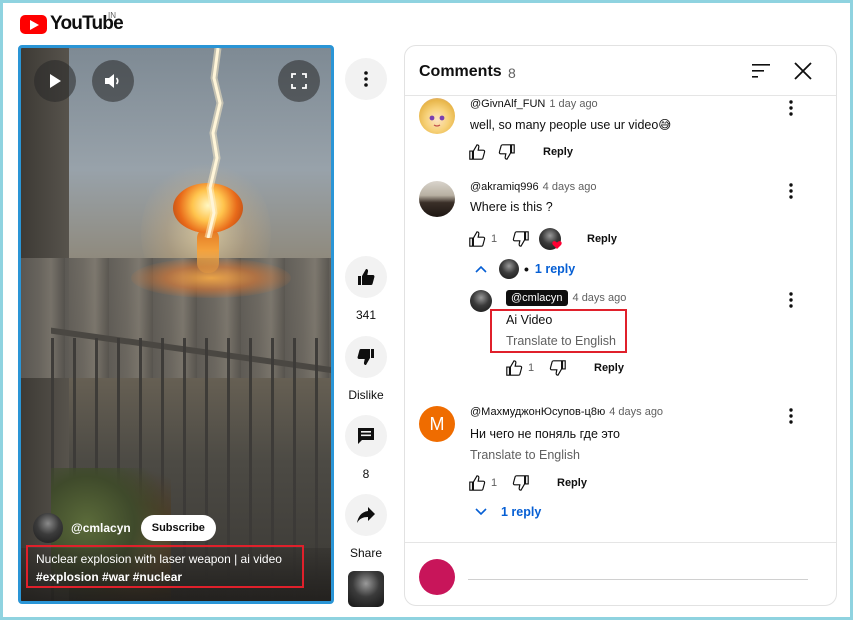 The height and width of the screenshot is (620, 853). I want to click on play-button, so click(55, 81).